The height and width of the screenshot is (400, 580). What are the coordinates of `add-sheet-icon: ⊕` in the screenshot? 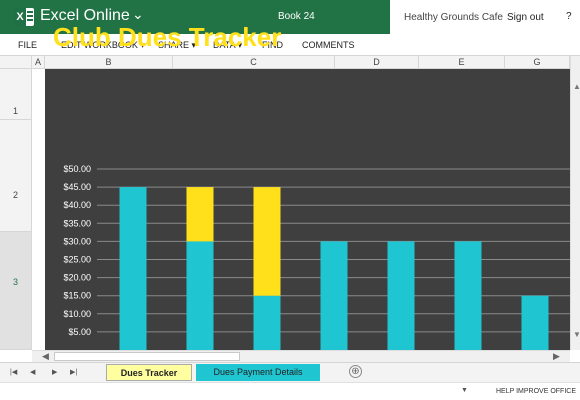 It's located at (355, 371).